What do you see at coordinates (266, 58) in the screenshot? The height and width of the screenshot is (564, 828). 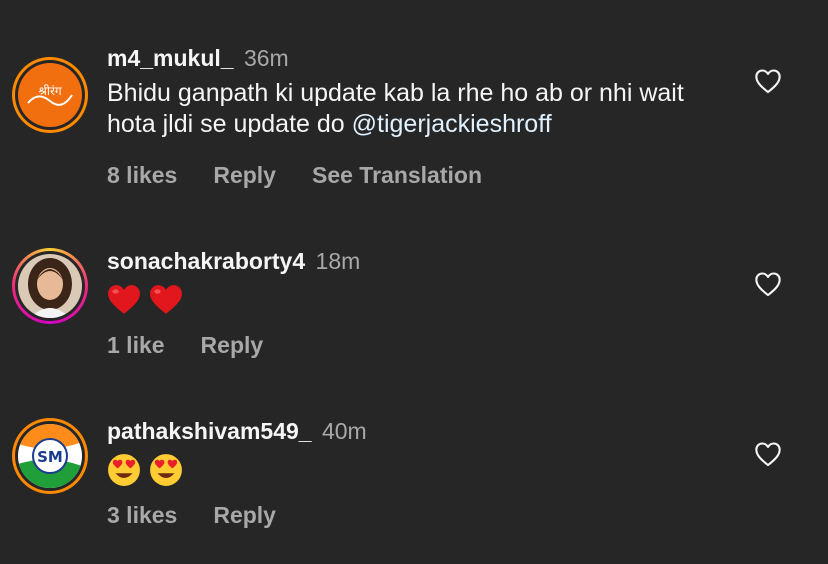 I see `timestamp: 36m` at bounding box center [266, 58].